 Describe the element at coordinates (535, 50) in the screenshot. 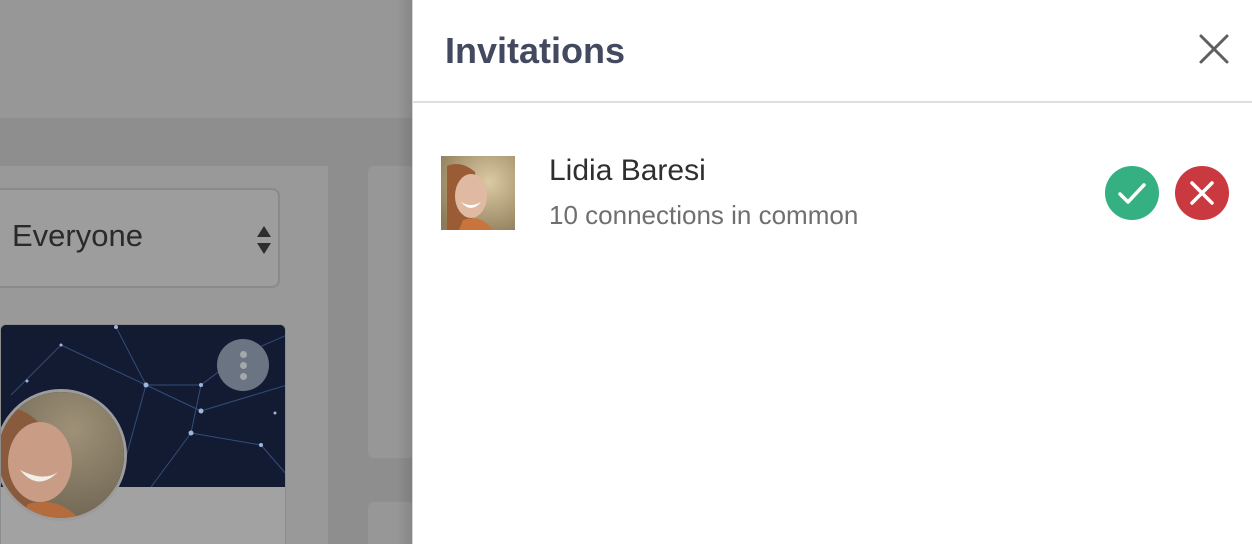

I see `drawer-title: Invitations` at that location.